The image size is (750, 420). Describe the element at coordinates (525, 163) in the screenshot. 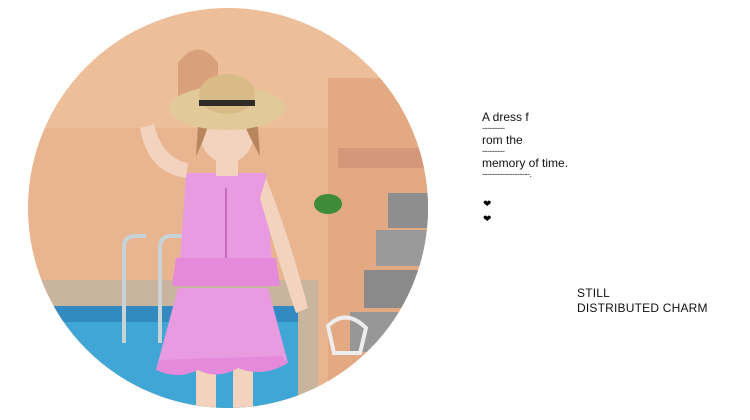

I see `story-line-3: memory of time.` at that location.